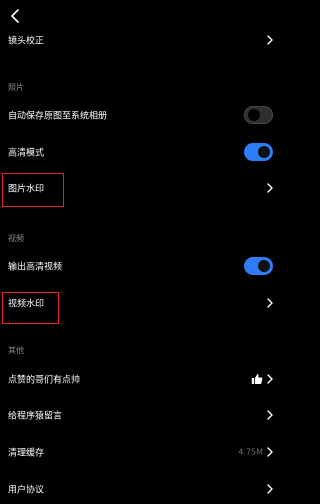 This screenshot has height=504, width=320. Describe the element at coordinates (140, 266) in the screenshot. I see `settings-item-output-hd-video: 输出高清视频` at that location.